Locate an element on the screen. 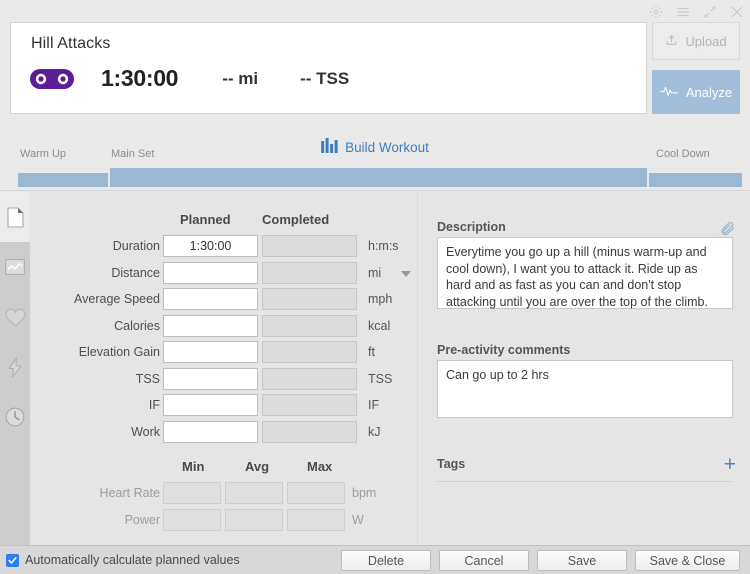 Image resolution: width=750 pixels, height=574 pixels. metric-unit: kJ is located at coordinates (374, 431).